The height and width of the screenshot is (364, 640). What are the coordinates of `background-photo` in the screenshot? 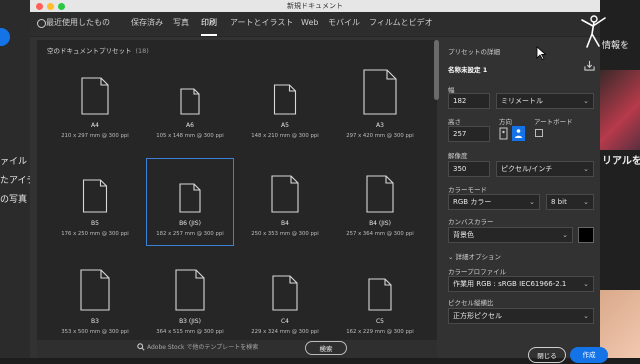 It's located at (620, 110).